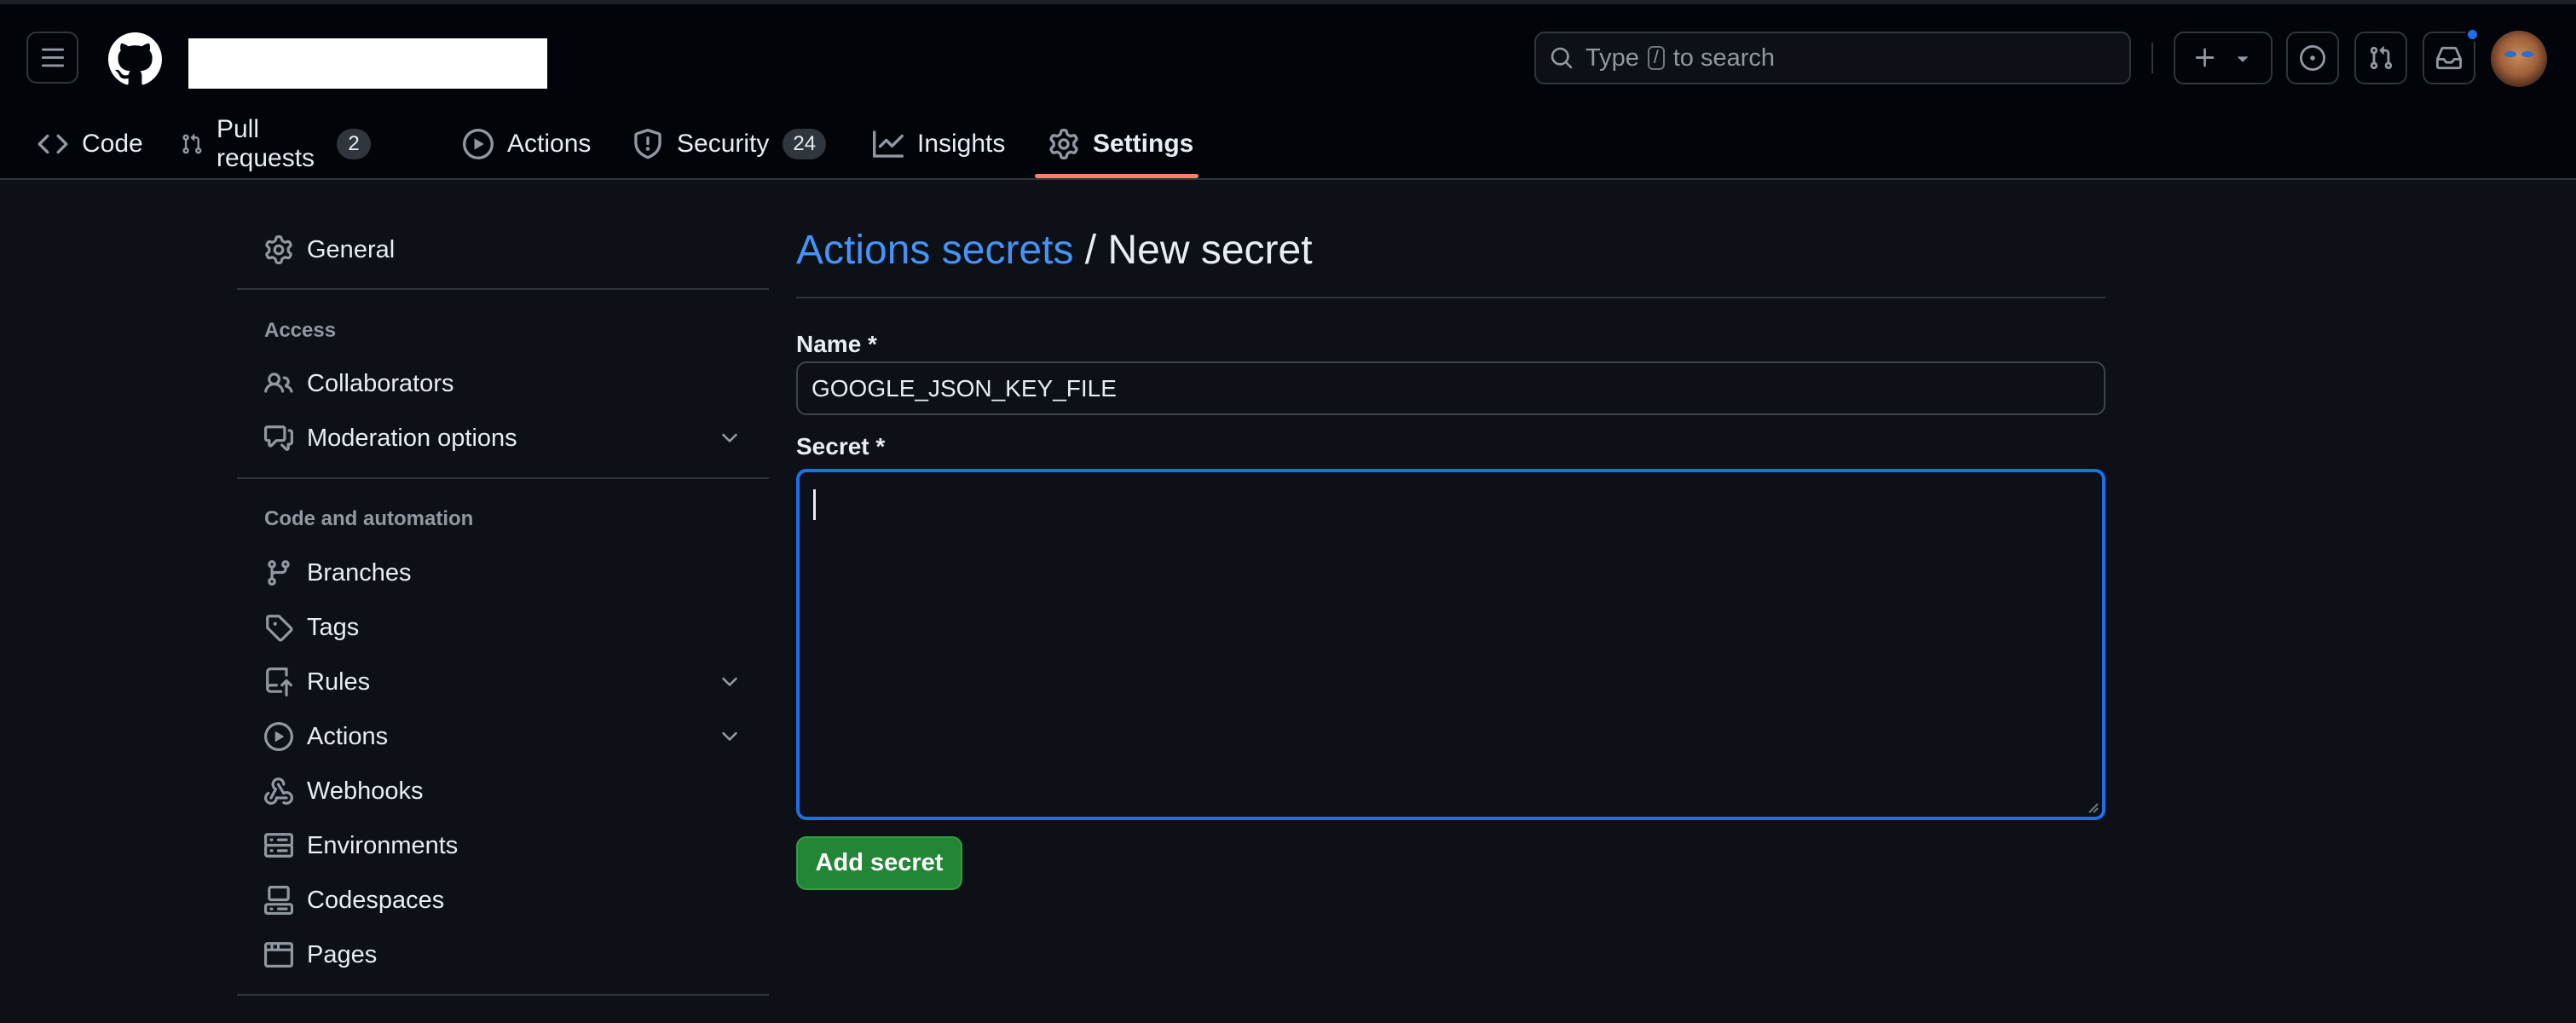  I want to click on resize-handle-icon, so click(2092, 807).